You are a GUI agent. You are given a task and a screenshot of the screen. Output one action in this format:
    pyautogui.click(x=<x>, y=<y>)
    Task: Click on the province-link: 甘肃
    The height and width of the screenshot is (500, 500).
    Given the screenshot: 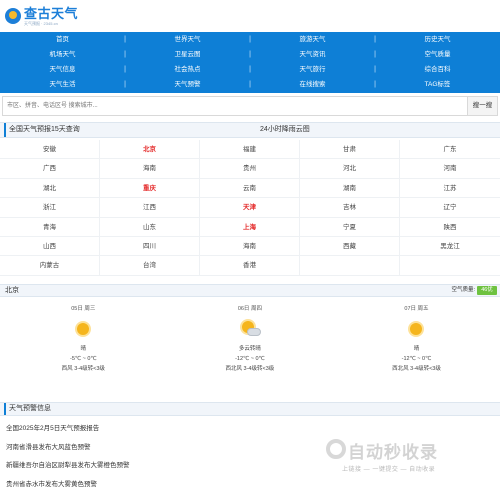 What is the action you would take?
    pyautogui.click(x=350, y=149)
    